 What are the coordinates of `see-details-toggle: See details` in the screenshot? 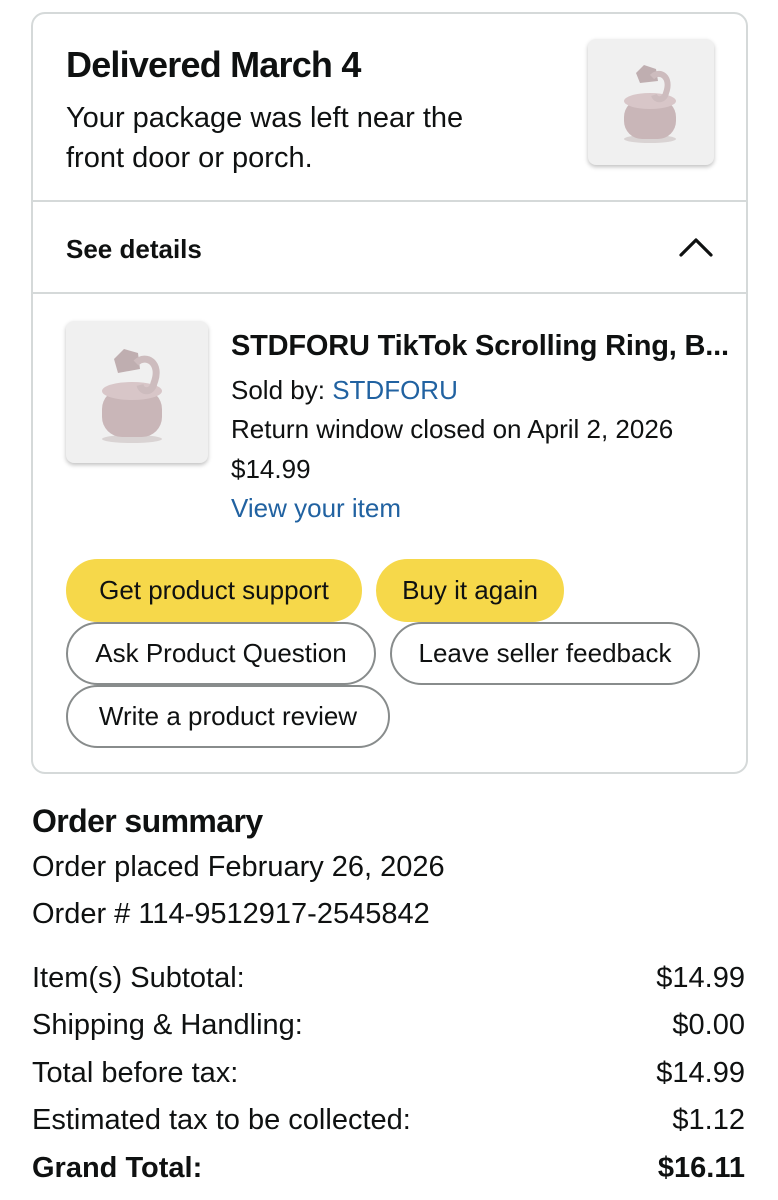 It's located at (389, 247).